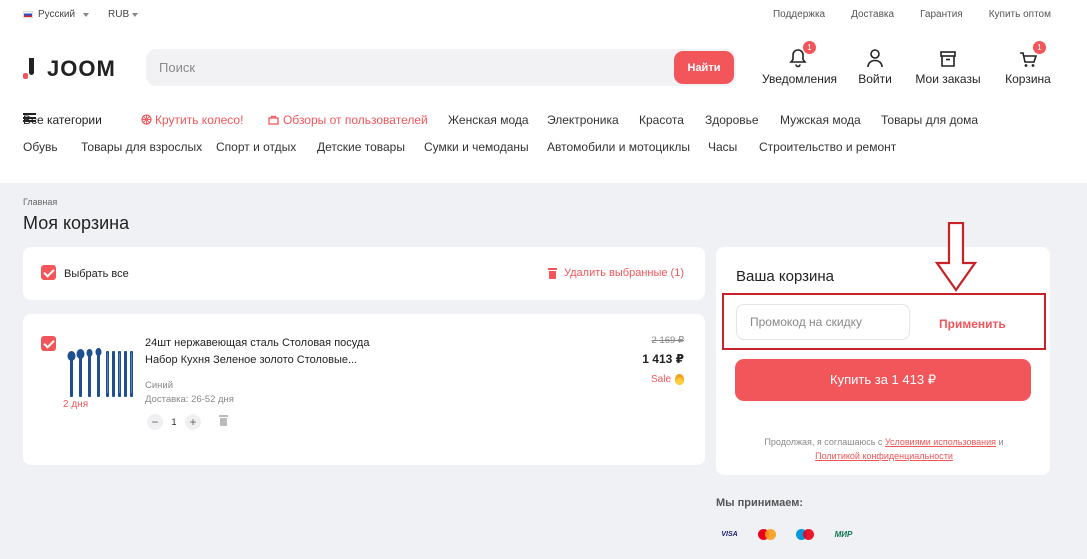 The width and height of the screenshot is (1087, 559). What do you see at coordinates (722, 147) in the screenshot?
I see `category-watches: Часы` at bounding box center [722, 147].